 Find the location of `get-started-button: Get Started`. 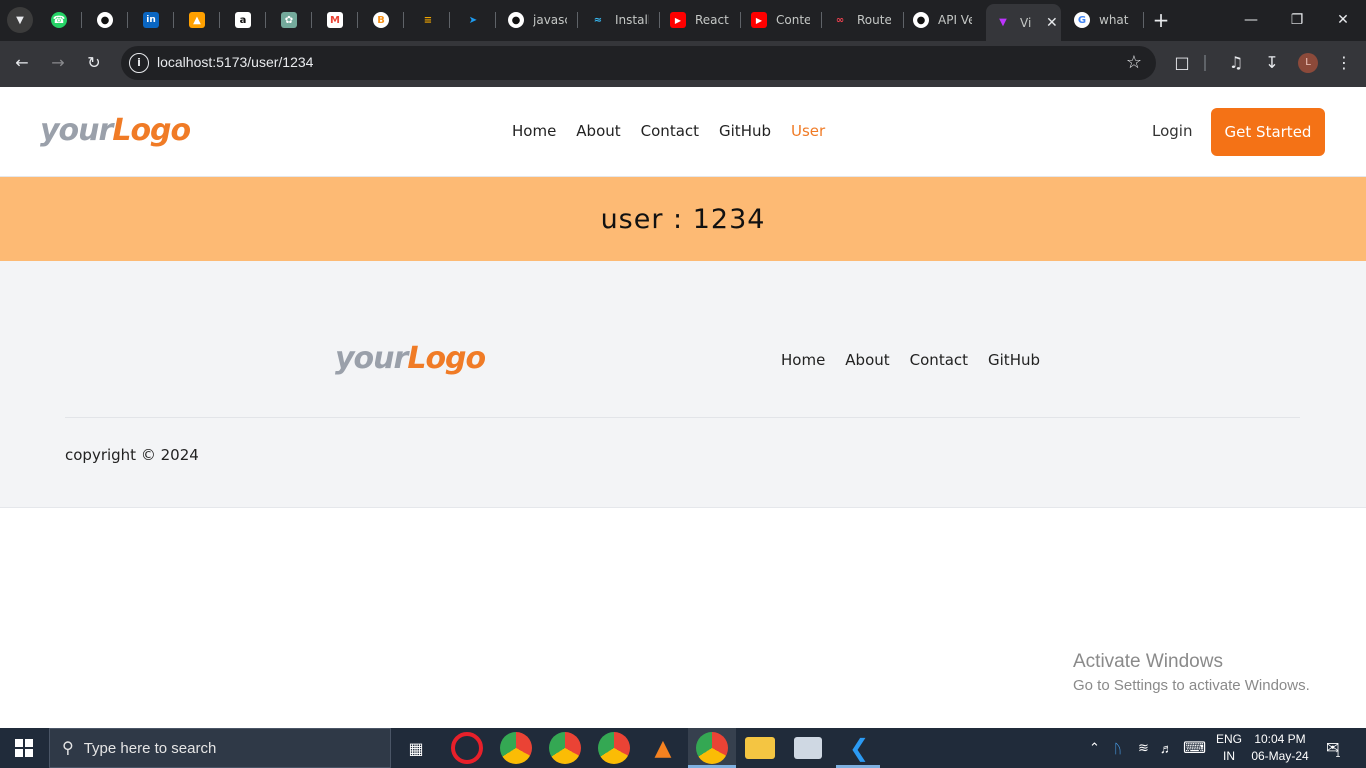

get-started-button: Get Started is located at coordinates (1268, 132).